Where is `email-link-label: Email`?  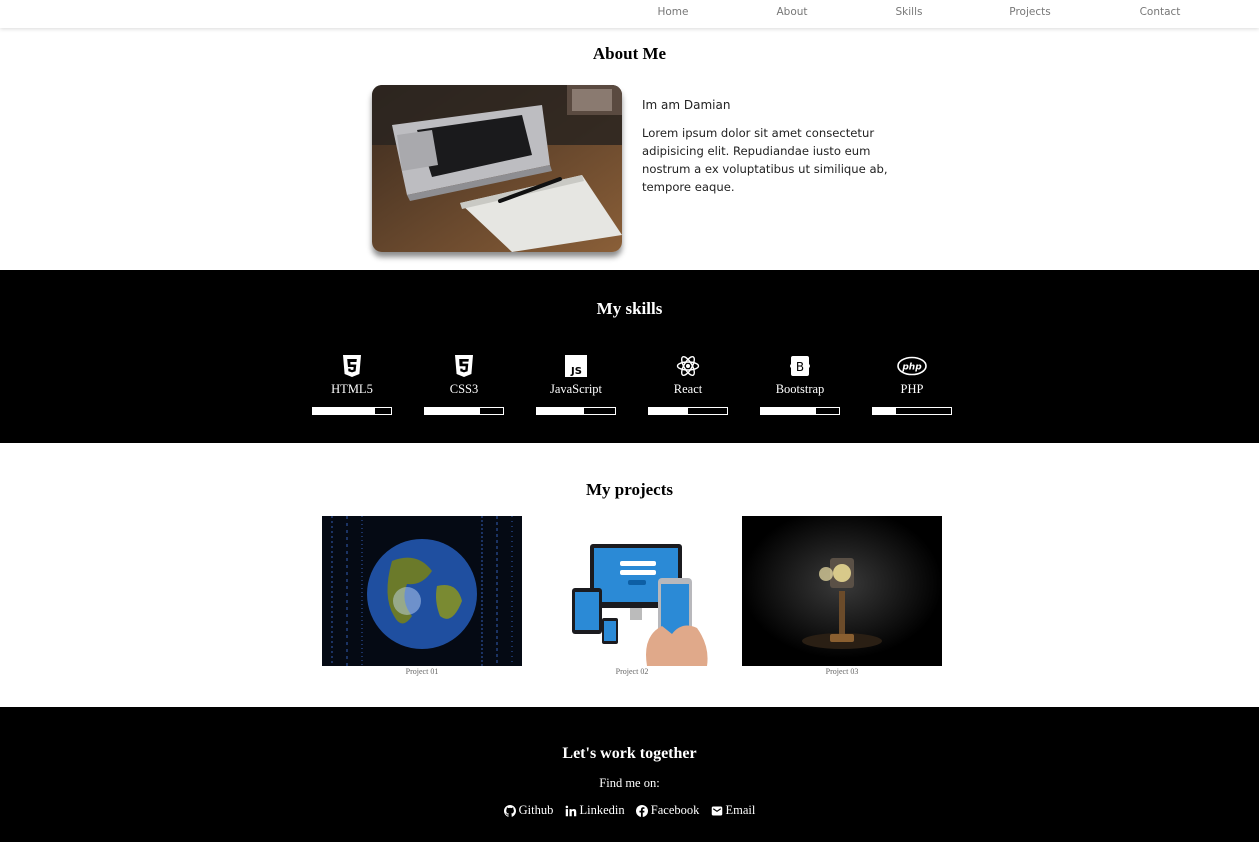
email-link-label: Email is located at coordinates (740, 810).